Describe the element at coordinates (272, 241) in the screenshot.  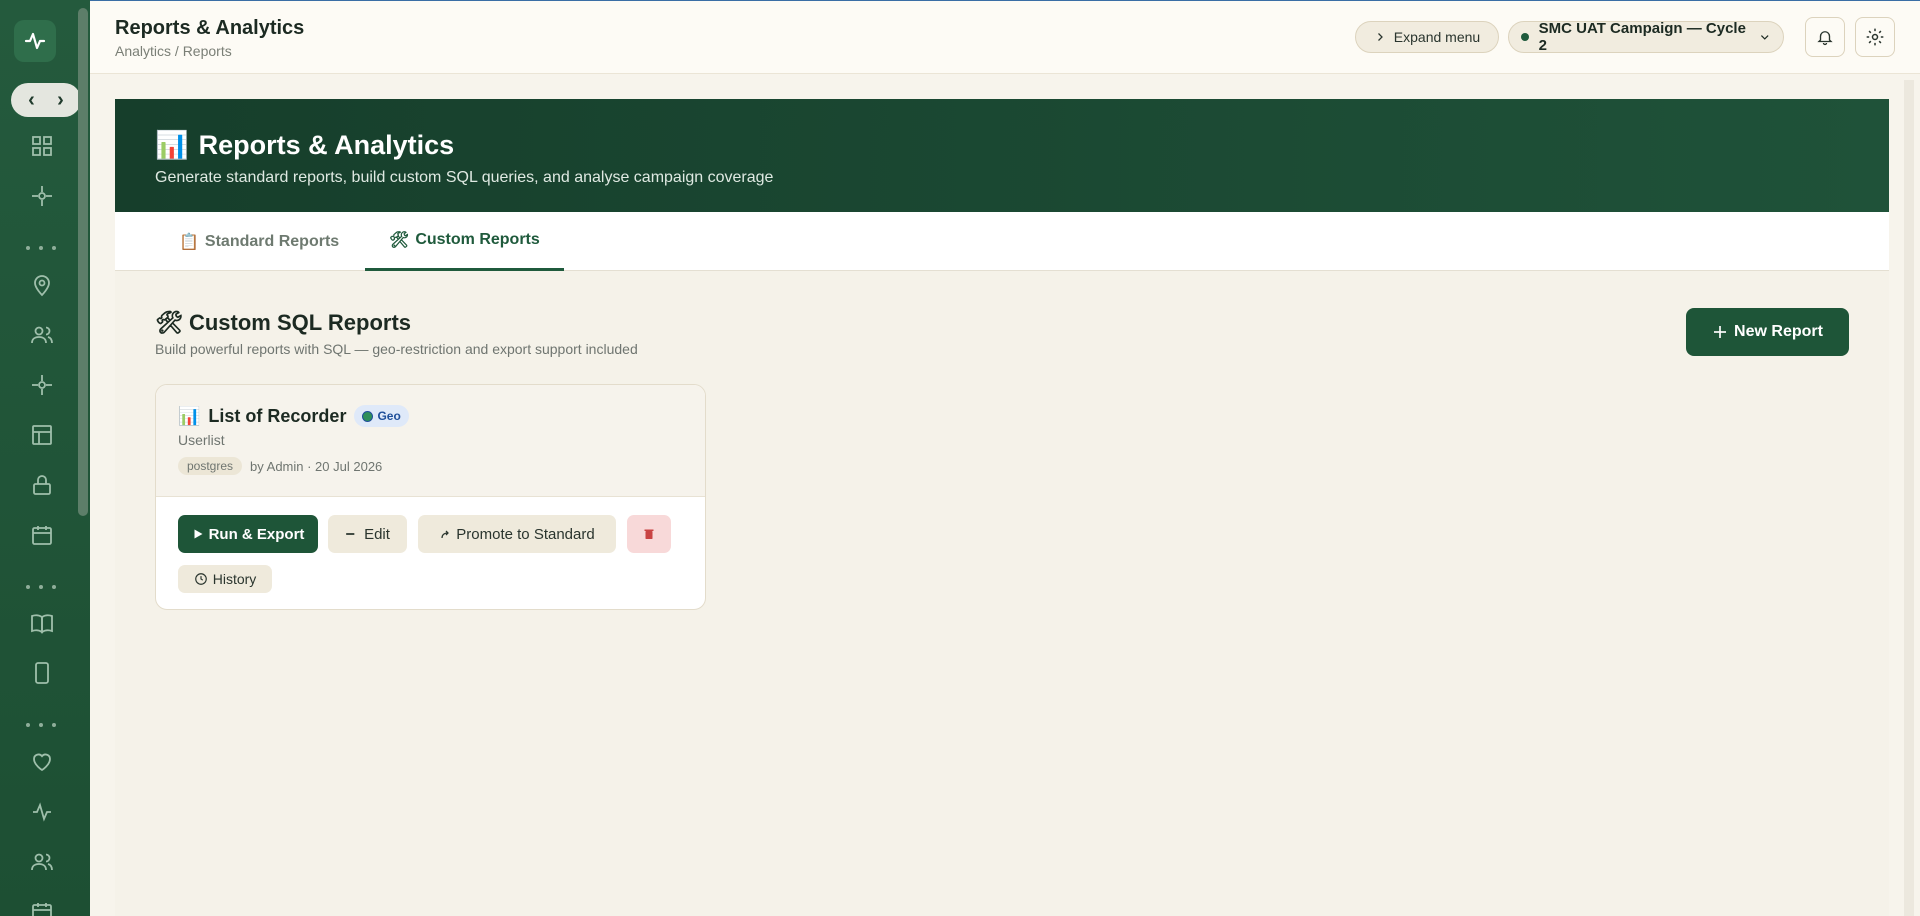
I see `tab-label: Standard Reports` at that location.